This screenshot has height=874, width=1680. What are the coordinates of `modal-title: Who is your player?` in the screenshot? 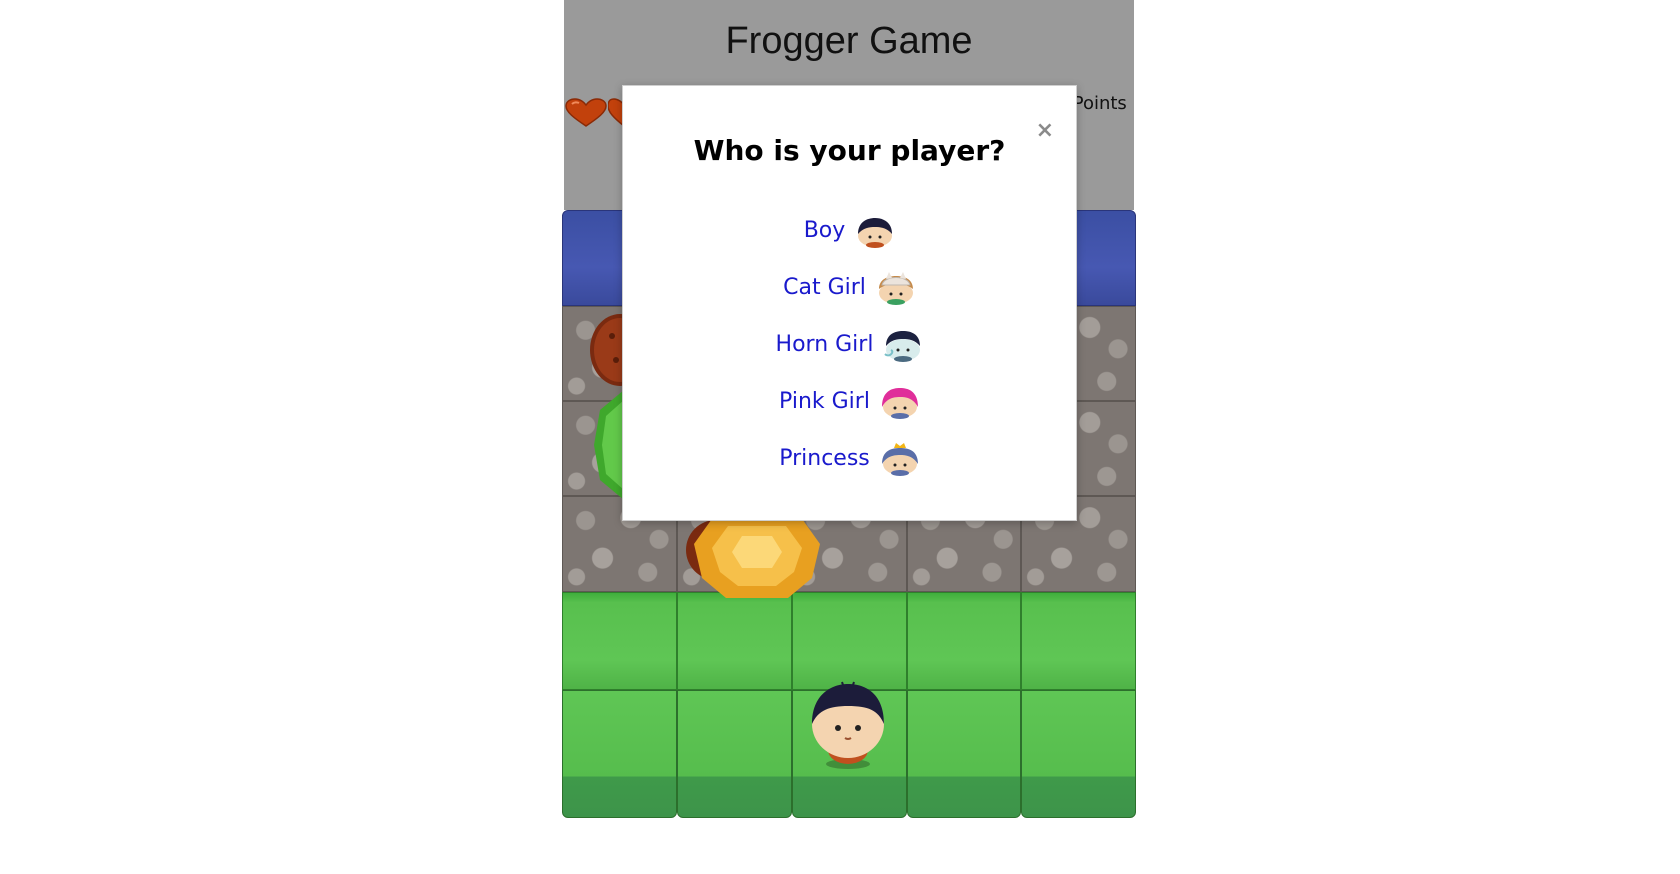 It's located at (849, 150).